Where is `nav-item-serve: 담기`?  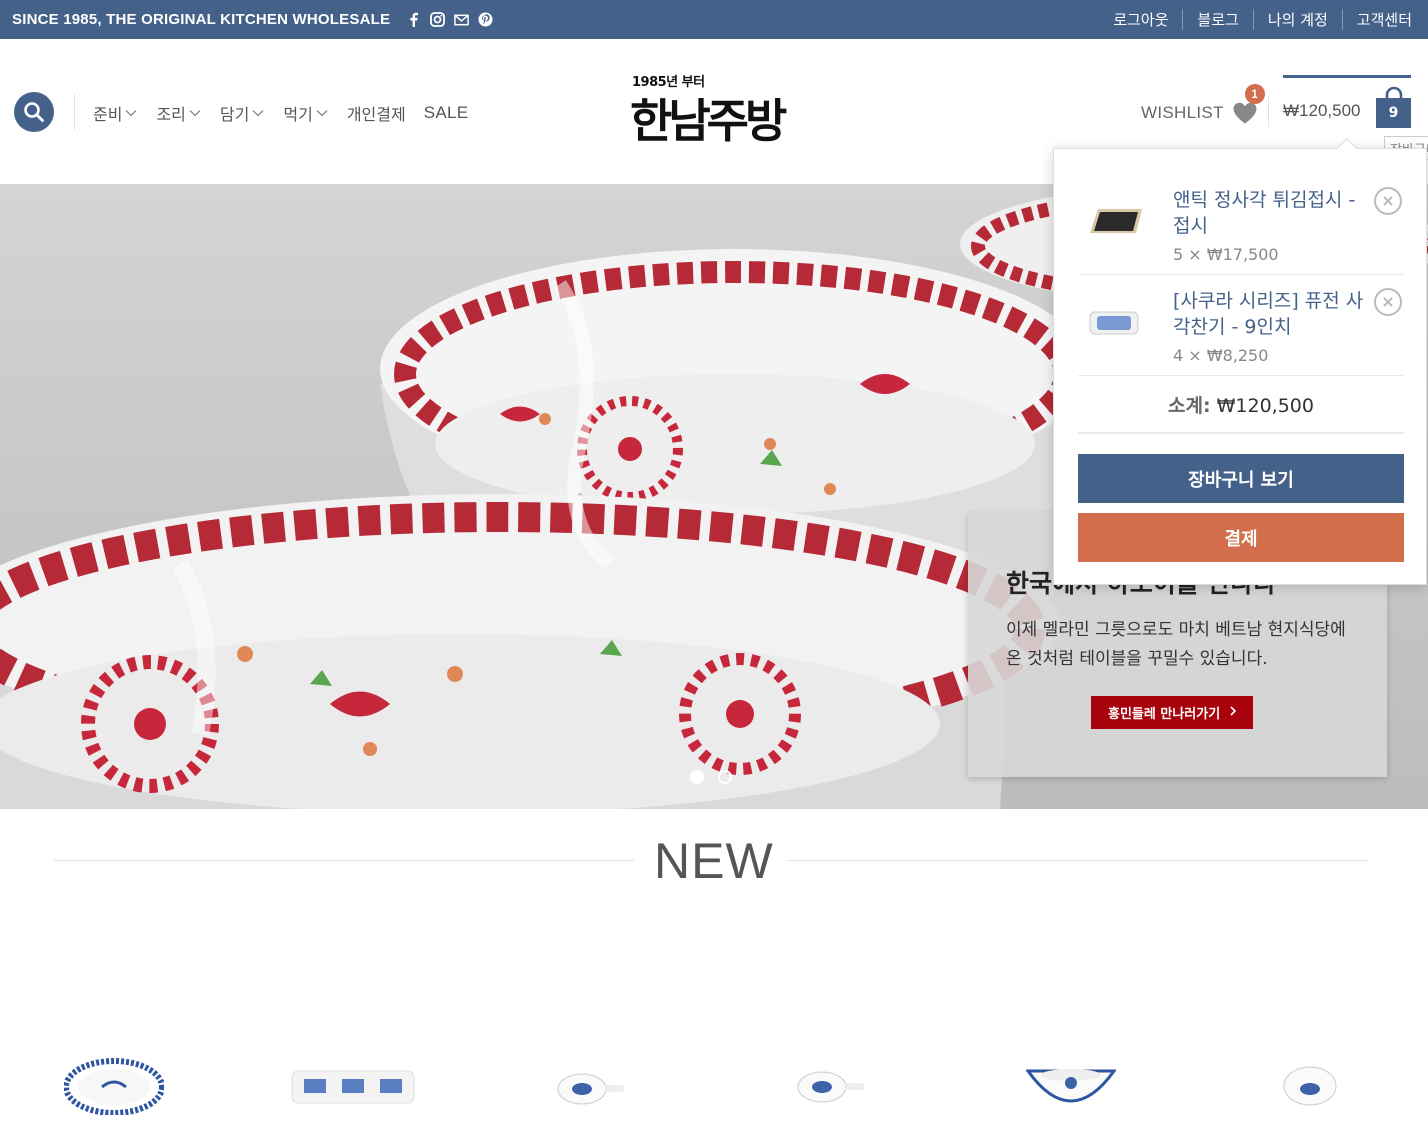 nav-item-serve: 담기 is located at coordinates (242, 113).